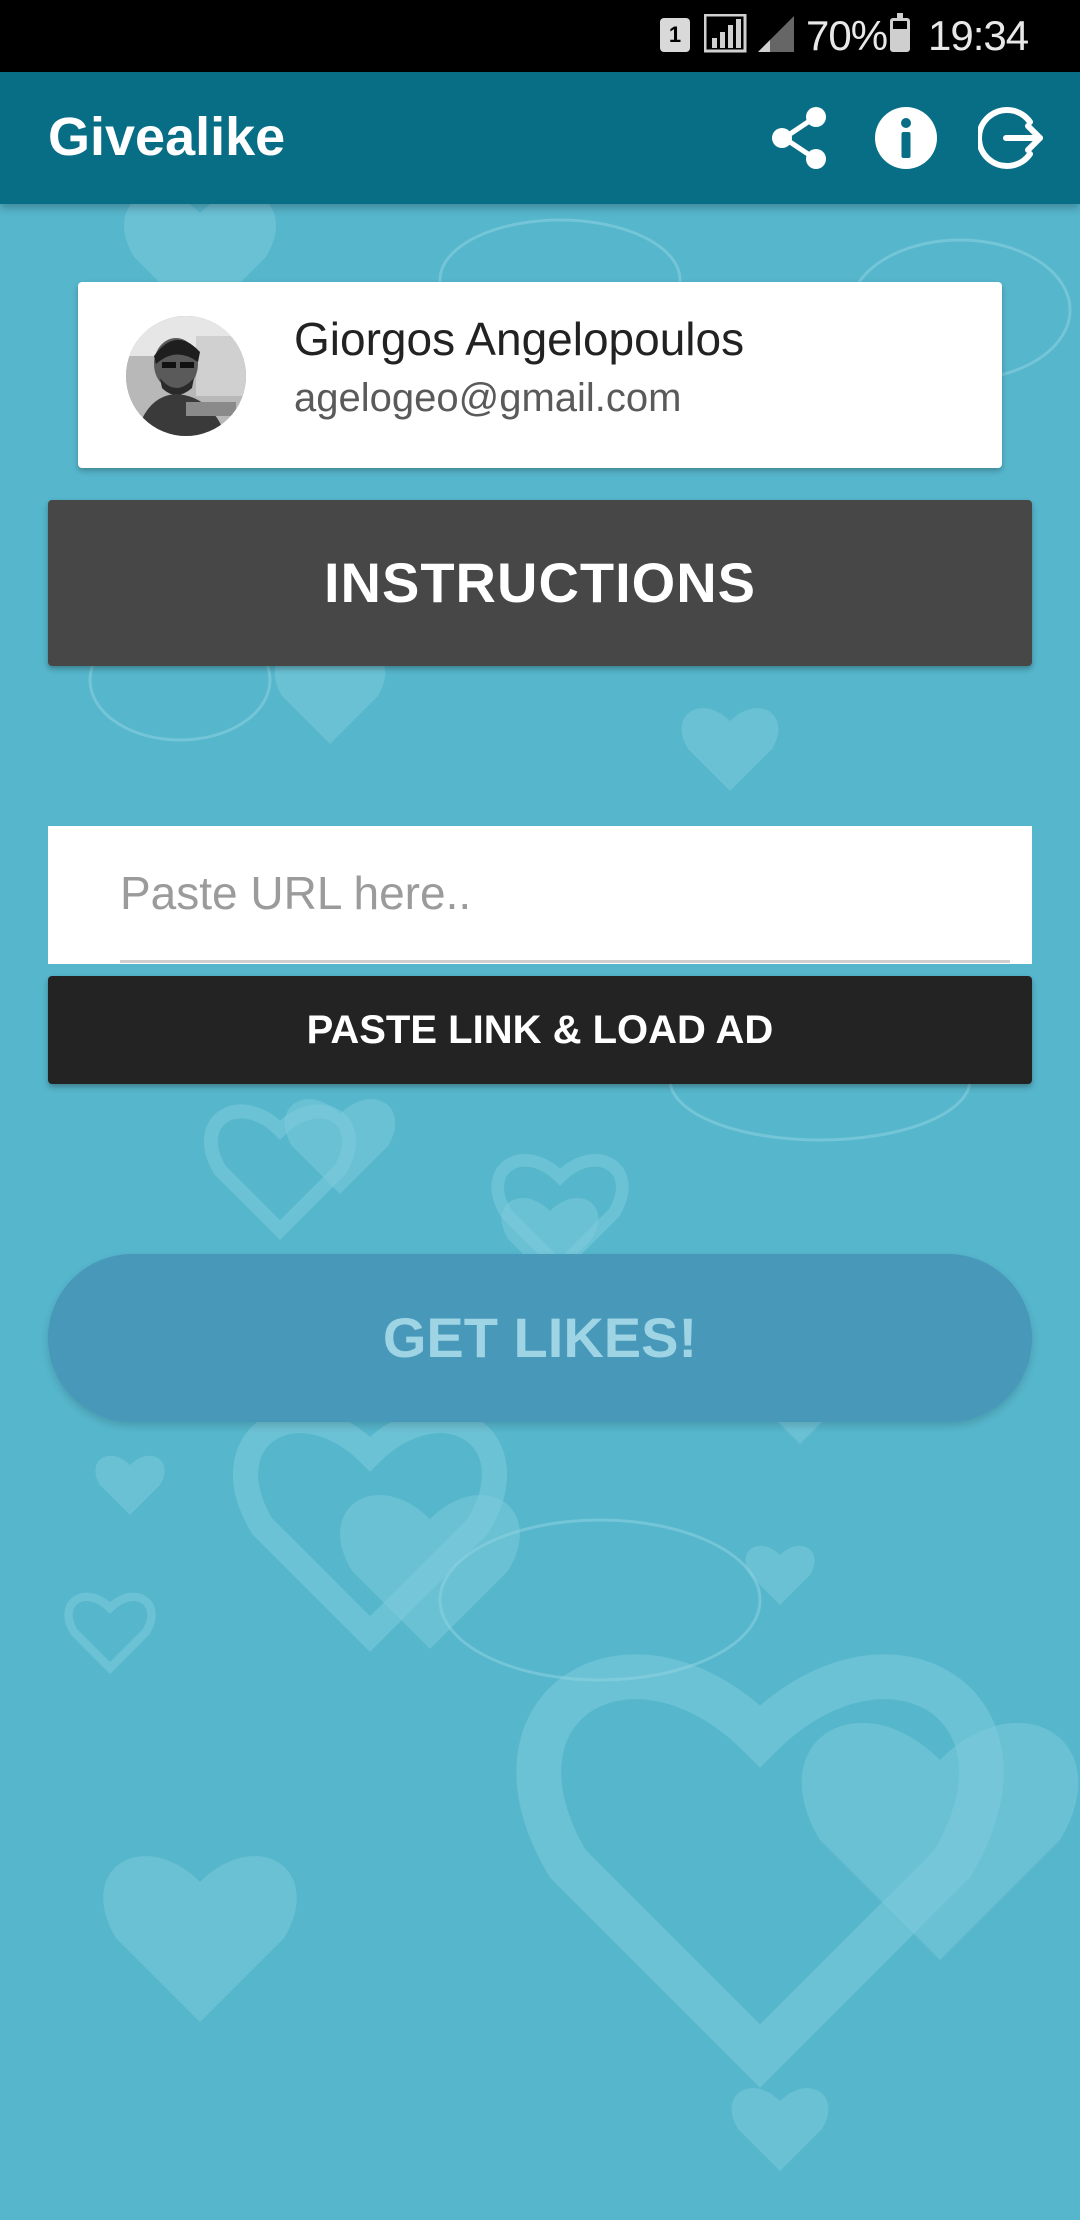 This screenshot has width=1080, height=2220. What do you see at coordinates (675, 35) in the screenshot?
I see `sim-icon: 1` at bounding box center [675, 35].